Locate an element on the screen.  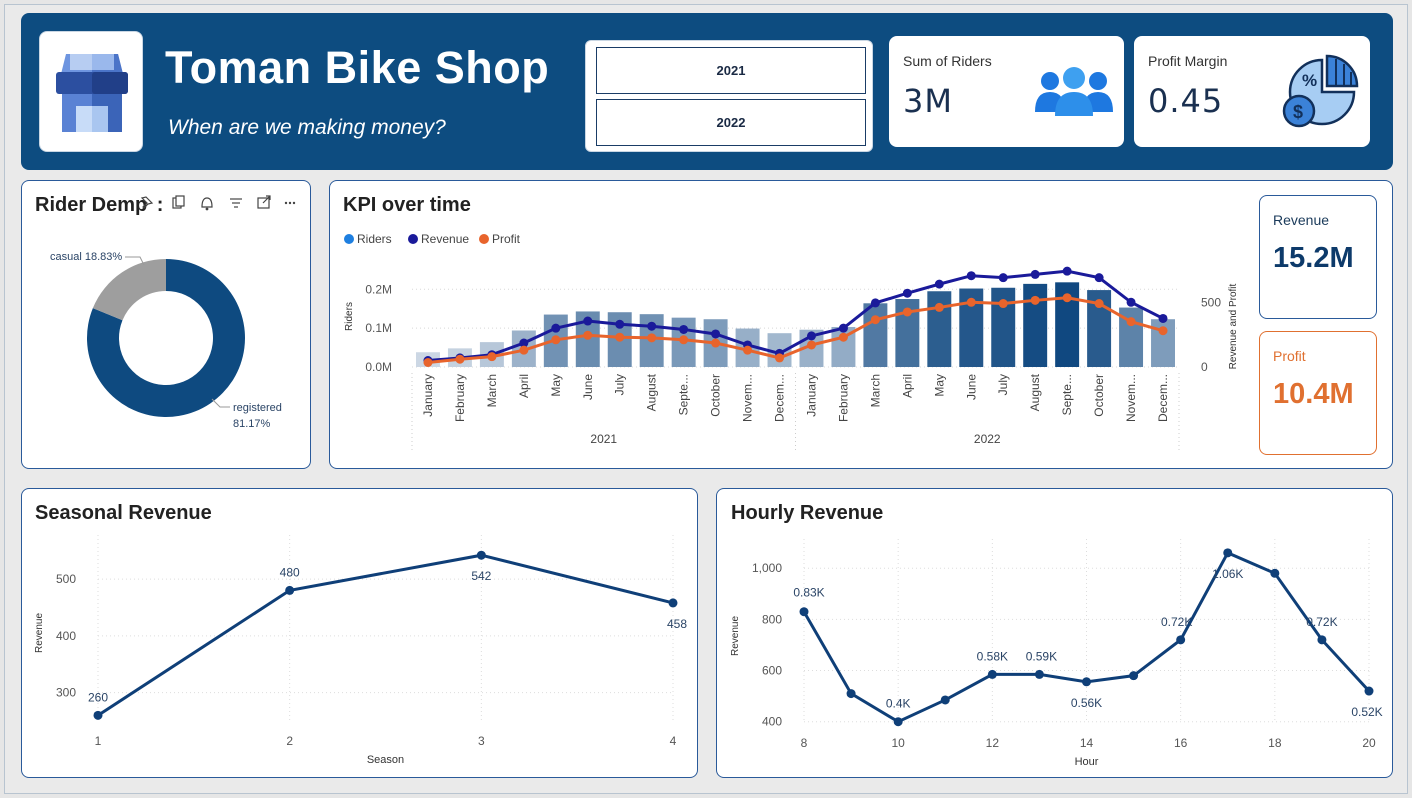
legend-label-revenue: Revenue is located at coordinates (445, 239).